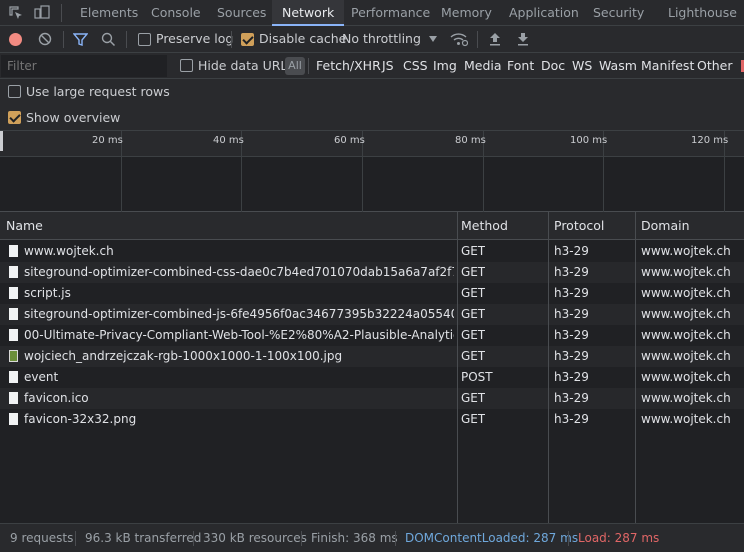 The image size is (744, 552). Describe the element at coordinates (433, 39) in the screenshot. I see `chevron-down-icon` at that location.